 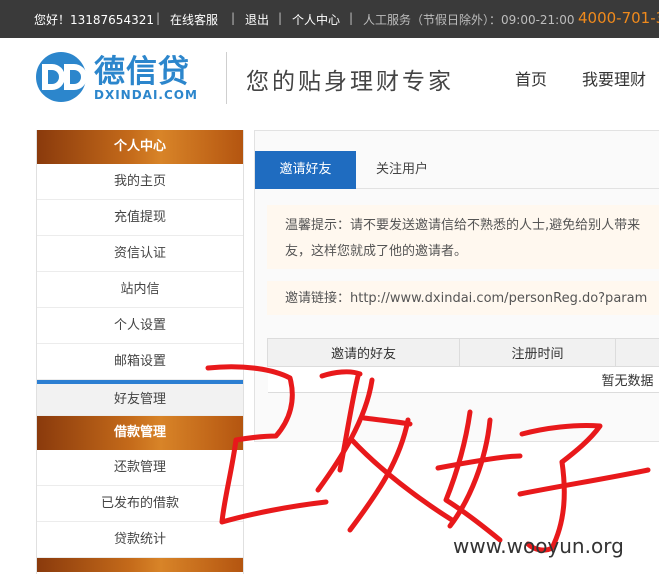 I want to click on table-row: 暂无数据, so click(x=463, y=379).